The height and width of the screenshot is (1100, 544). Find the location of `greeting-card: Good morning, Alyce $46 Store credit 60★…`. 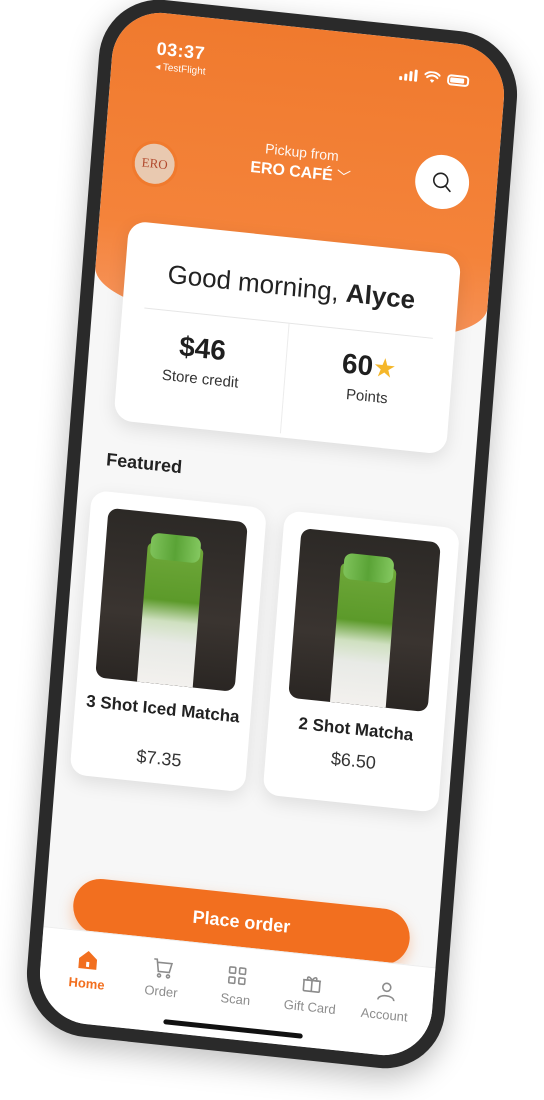

greeting-card: Good morning, Alyce $46 Store credit 60★… is located at coordinates (287, 337).